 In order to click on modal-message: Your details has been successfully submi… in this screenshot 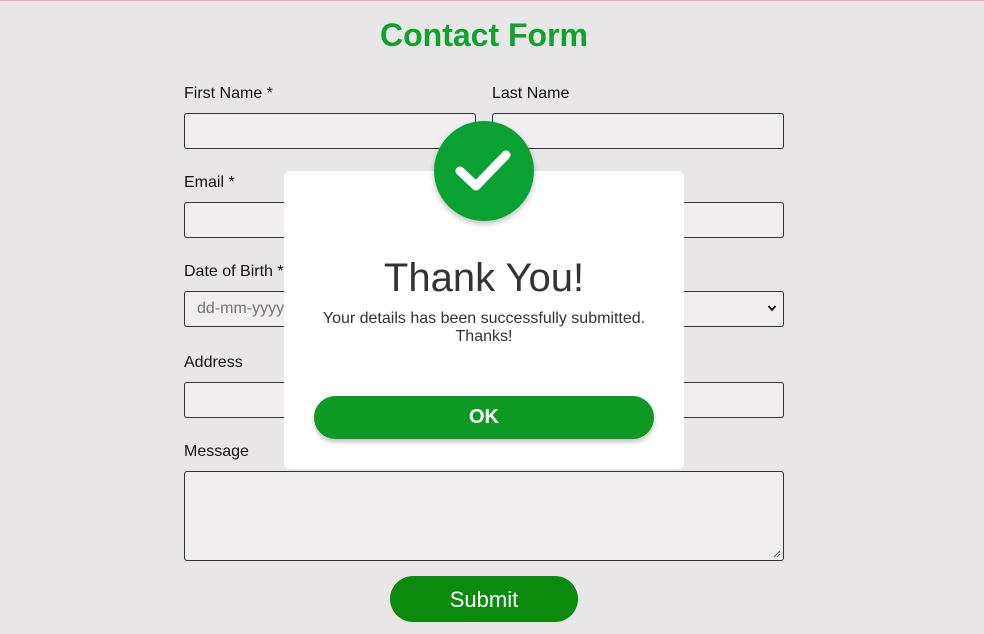, I will do `click(484, 328)`.